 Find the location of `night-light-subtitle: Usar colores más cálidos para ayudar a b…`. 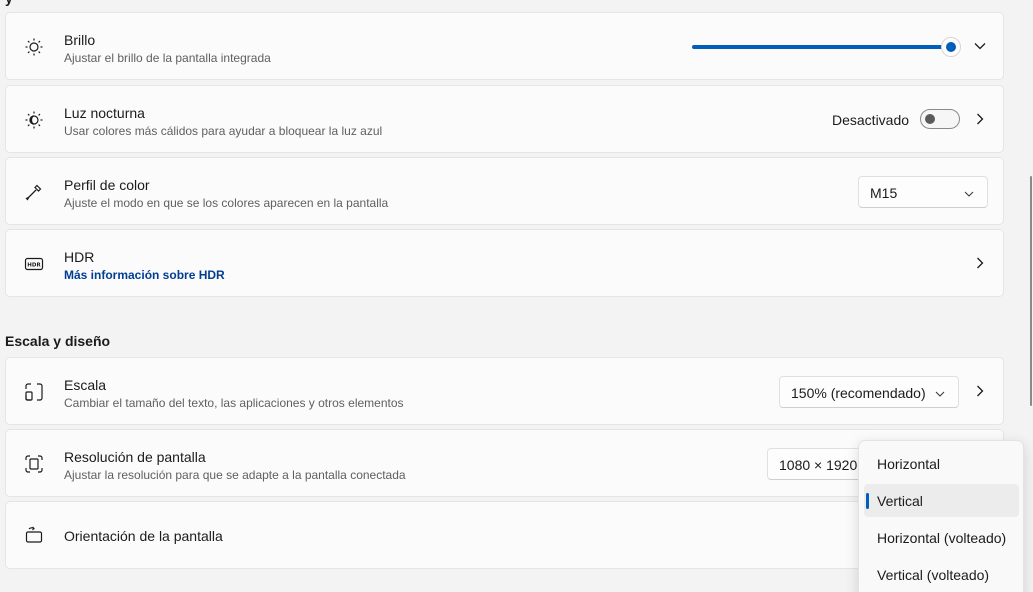

night-light-subtitle: Usar colores más cálidos para ayudar a b… is located at coordinates (223, 131).